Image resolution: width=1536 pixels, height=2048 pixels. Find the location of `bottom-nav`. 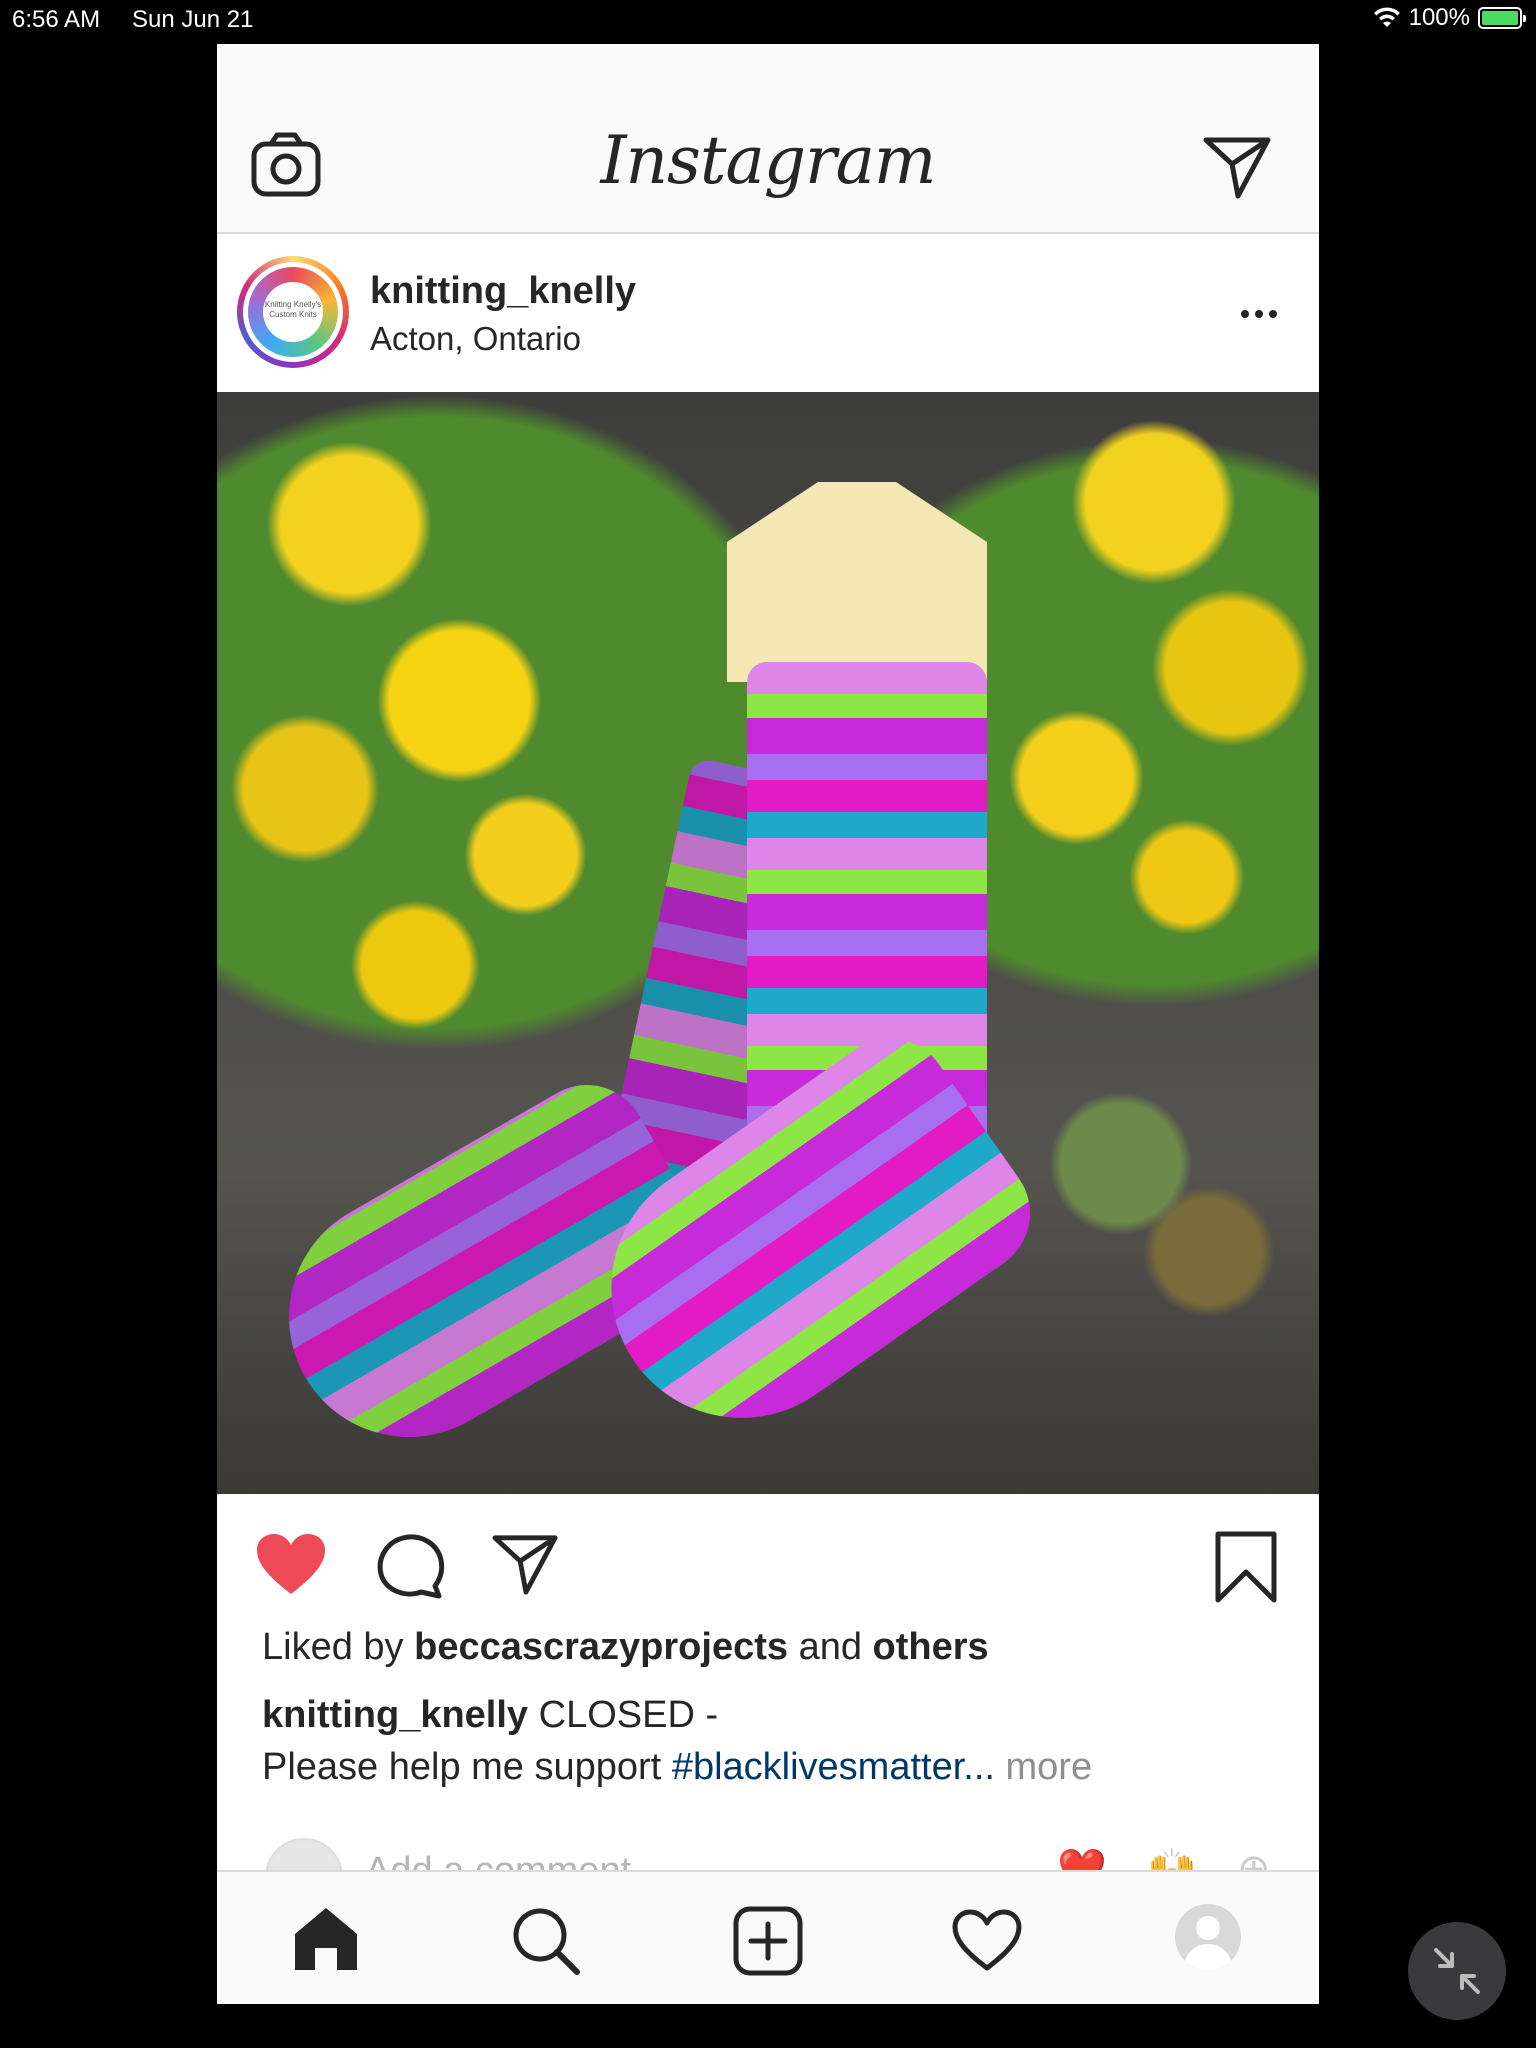

bottom-nav is located at coordinates (768, 1937).